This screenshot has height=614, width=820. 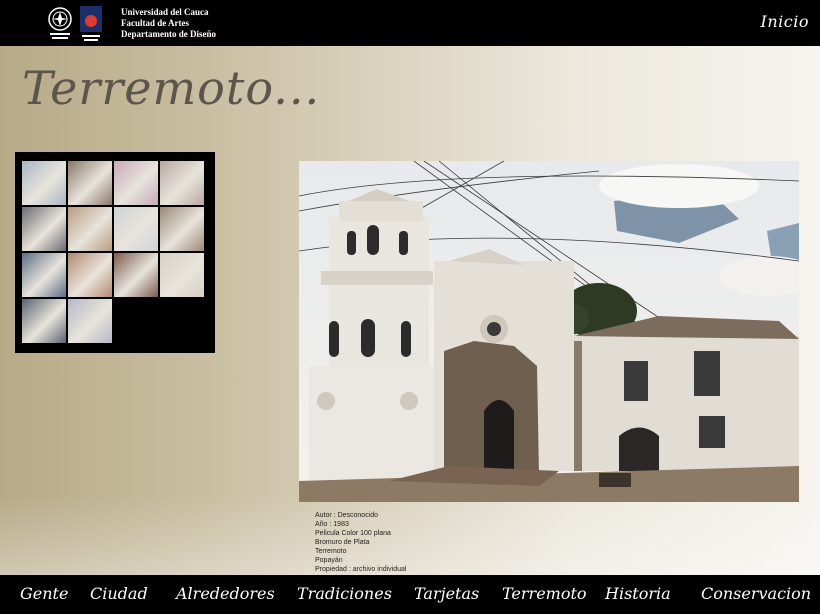 I want to click on caption-film: Pelicula Color 100 plana, so click(x=353, y=533).